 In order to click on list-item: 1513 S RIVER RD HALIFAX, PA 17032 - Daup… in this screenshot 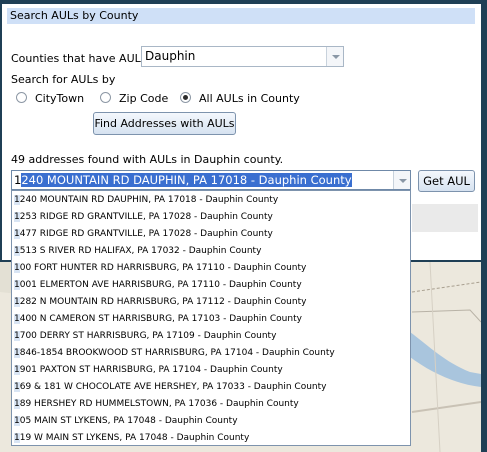, I will do `click(211, 251)`.